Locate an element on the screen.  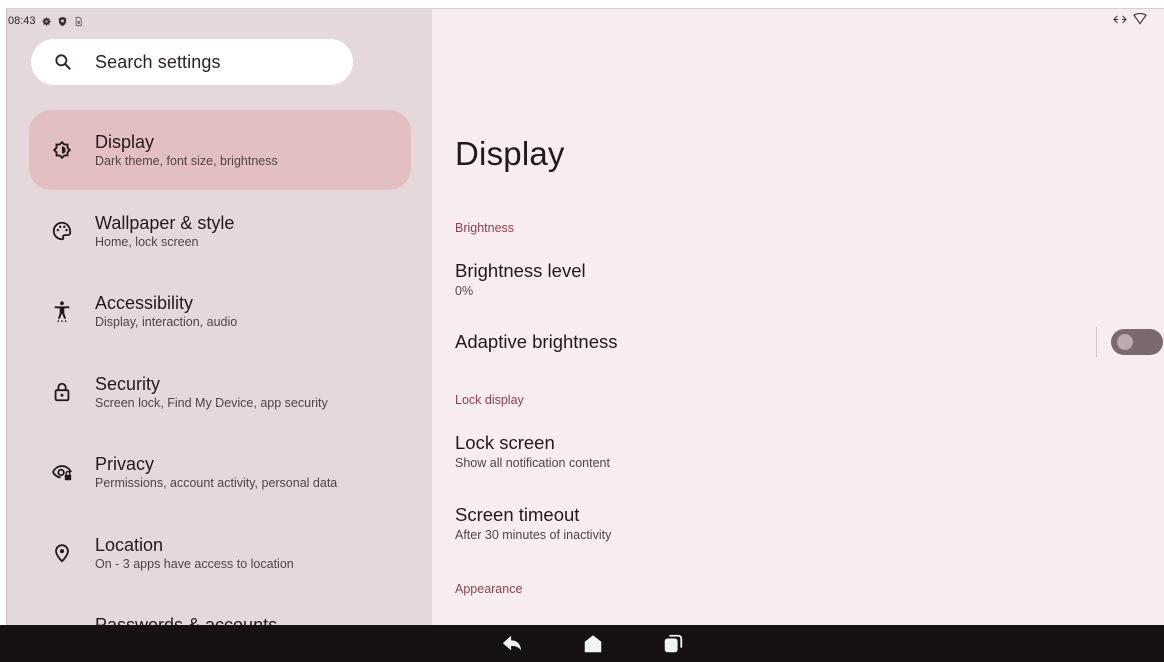
display-brightness-icon is located at coordinates (62, 150).